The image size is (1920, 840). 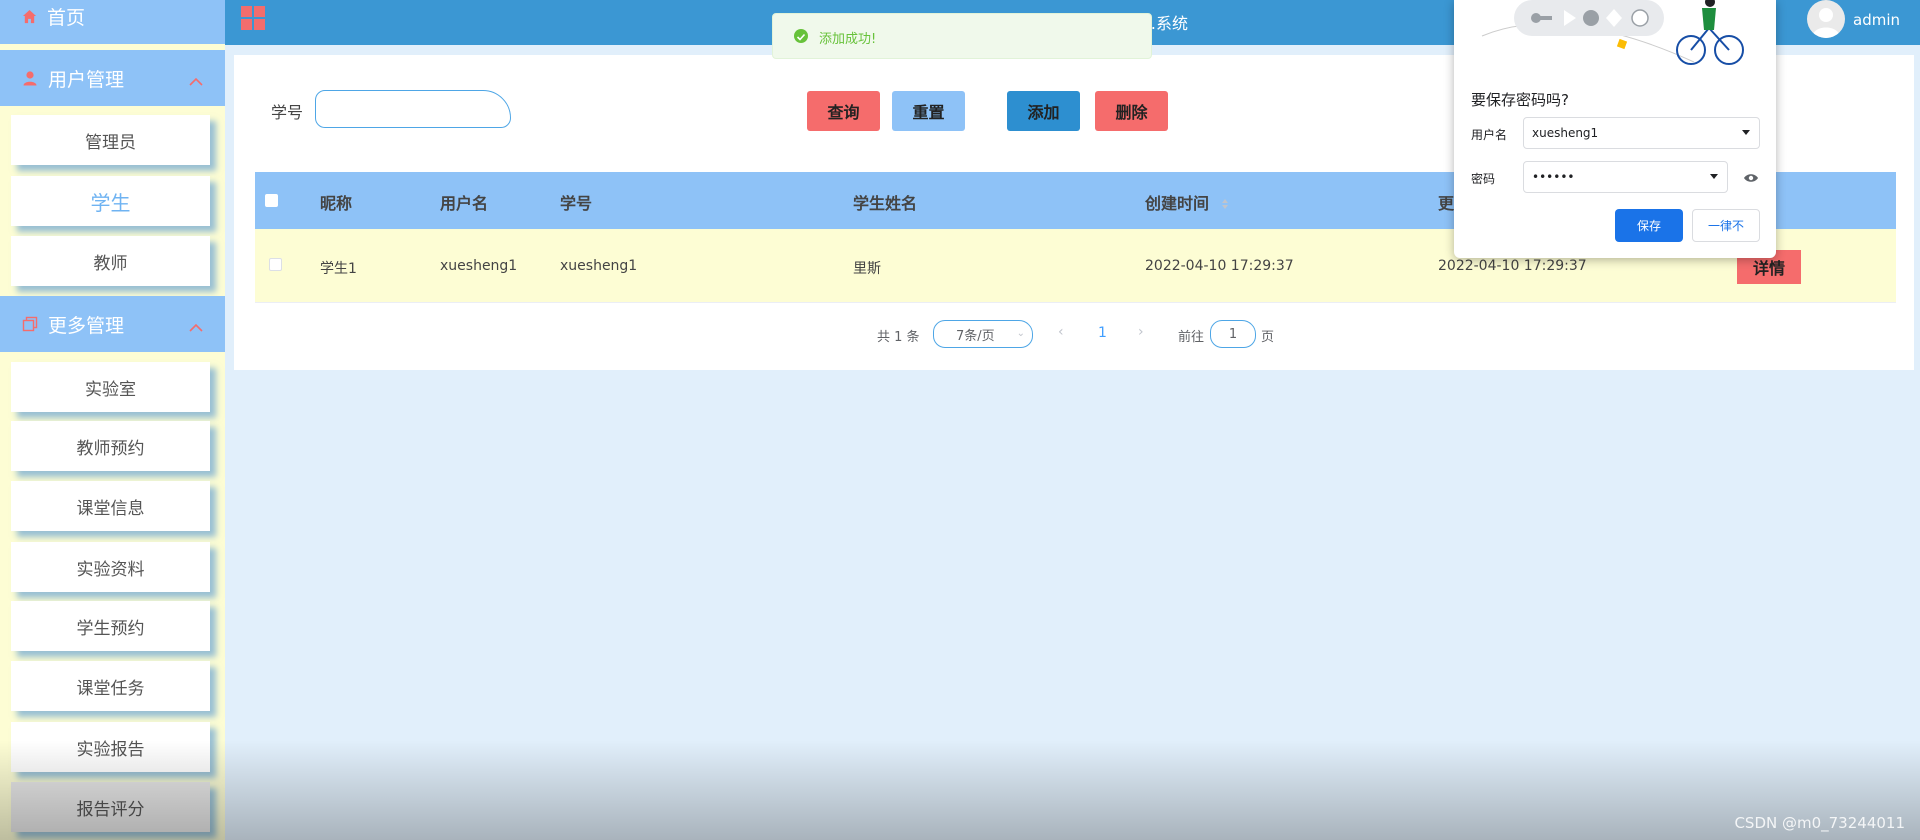 I want to click on sidebar-item-label: 实验报告, so click(x=110, y=749).